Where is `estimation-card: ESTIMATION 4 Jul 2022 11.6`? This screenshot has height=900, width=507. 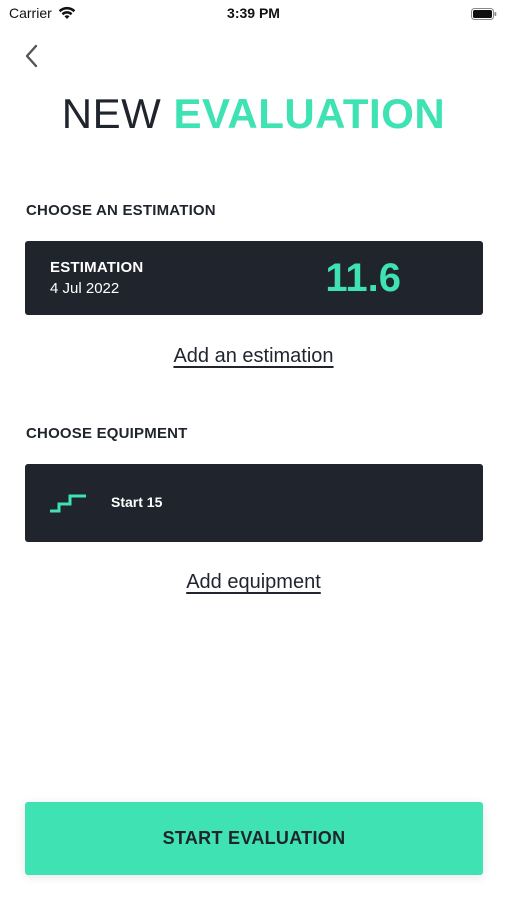 estimation-card: ESTIMATION 4 Jul 2022 11.6 is located at coordinates (254, 278).